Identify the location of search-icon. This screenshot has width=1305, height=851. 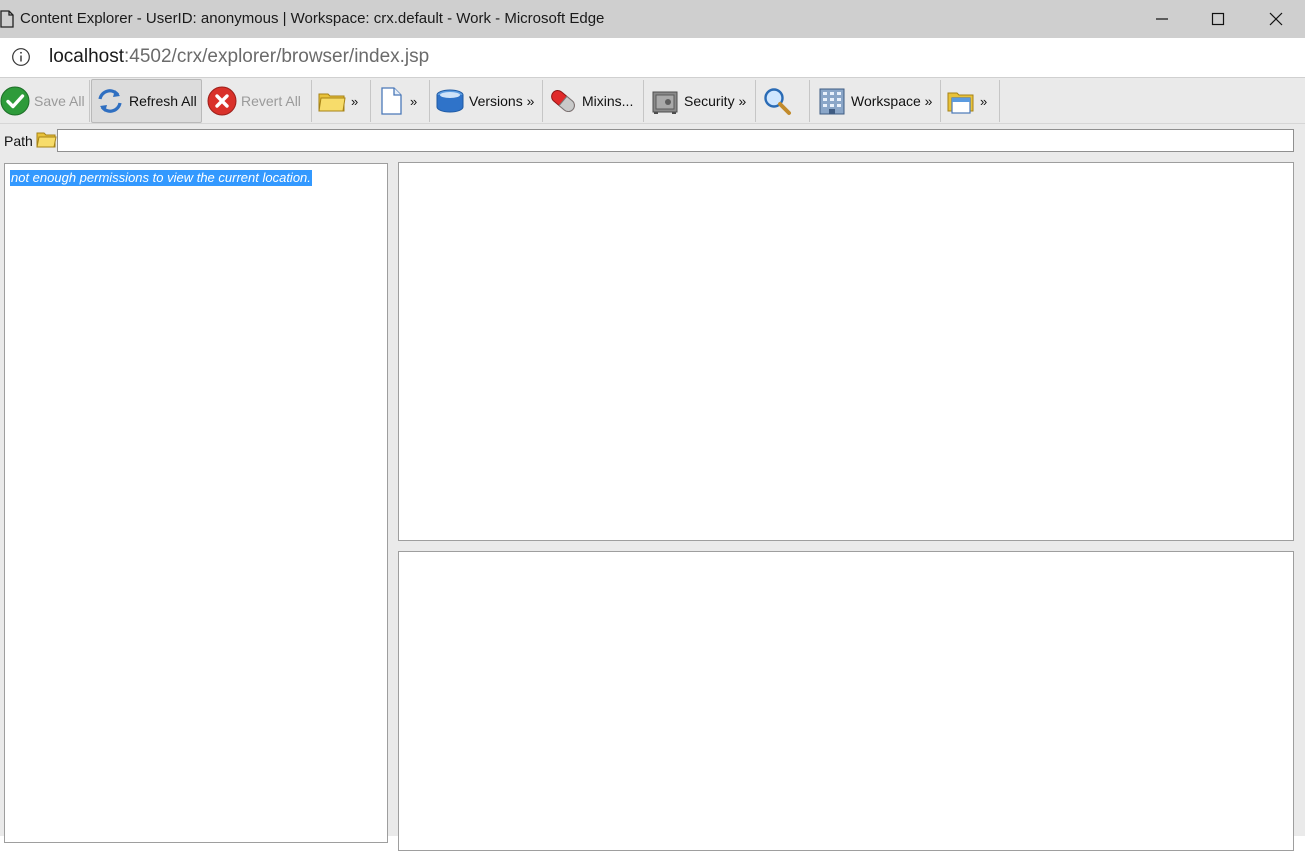
(777, 101).